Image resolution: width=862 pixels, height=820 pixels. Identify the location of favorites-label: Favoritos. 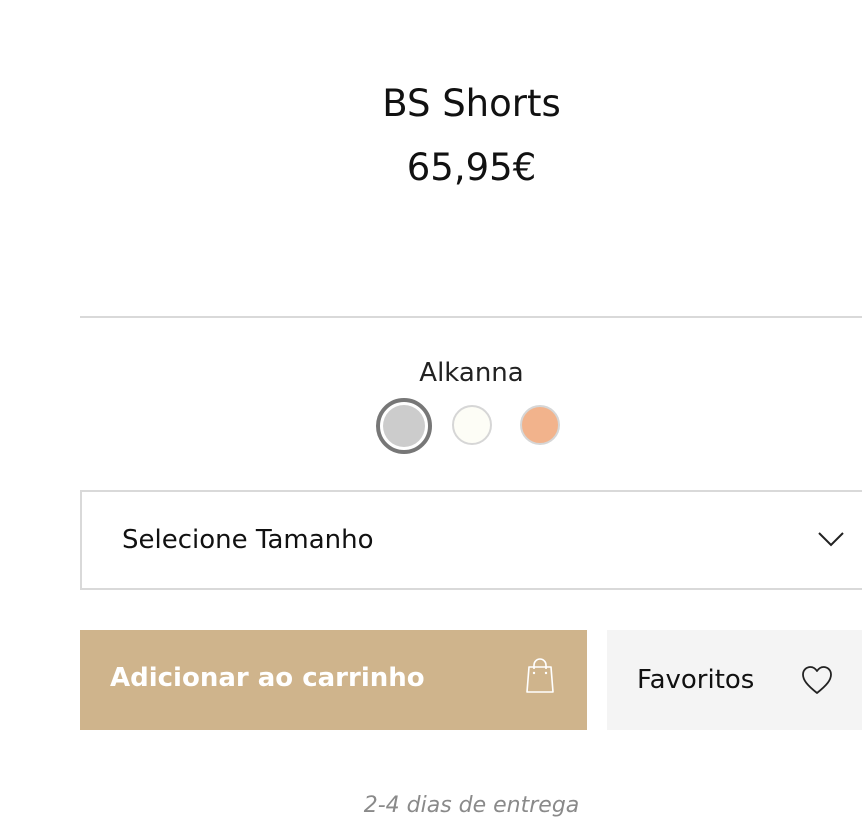
(696, 680).